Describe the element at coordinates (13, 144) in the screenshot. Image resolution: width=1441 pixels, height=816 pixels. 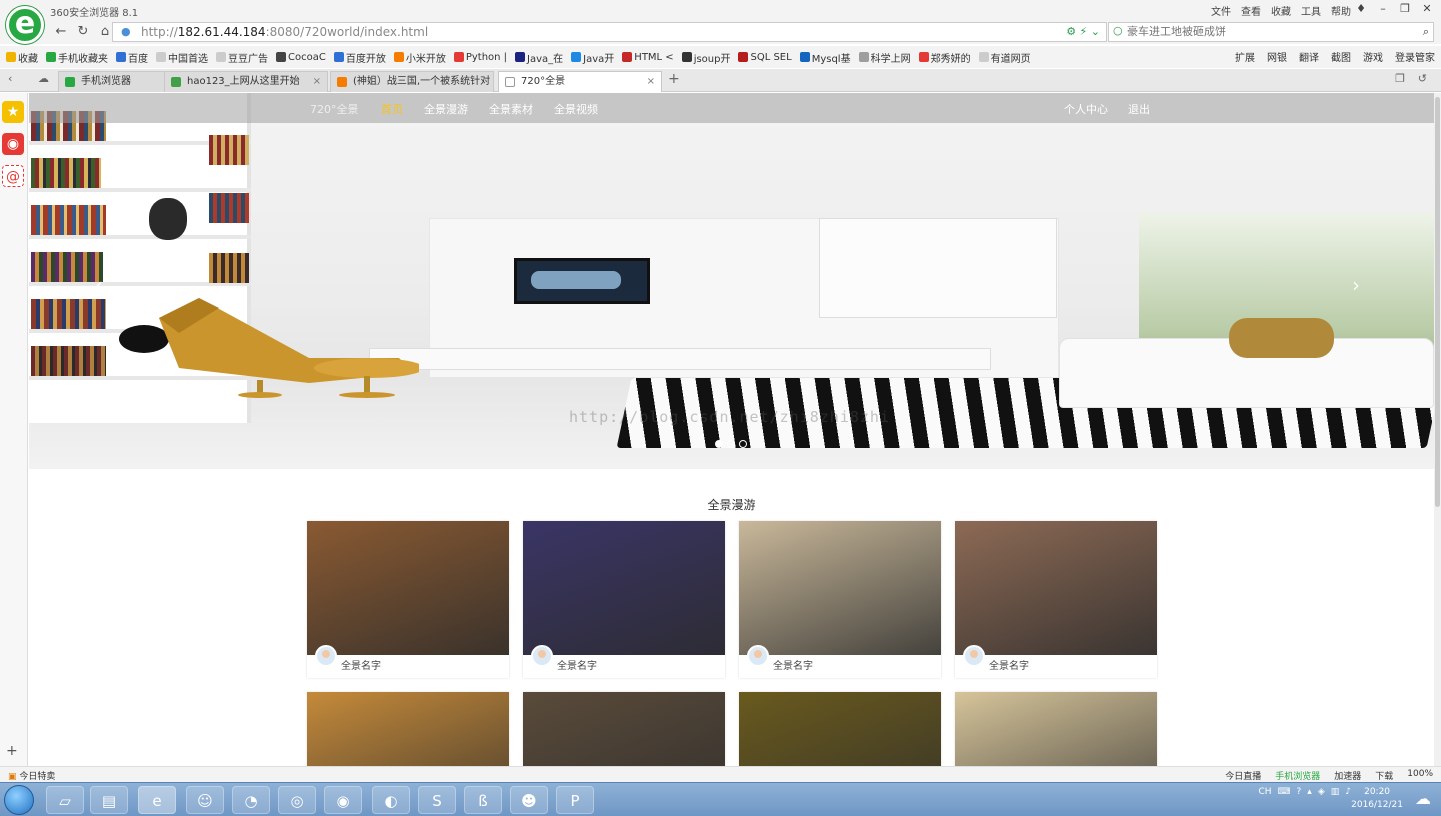
I see `weibo-icon: ◉` at that location.